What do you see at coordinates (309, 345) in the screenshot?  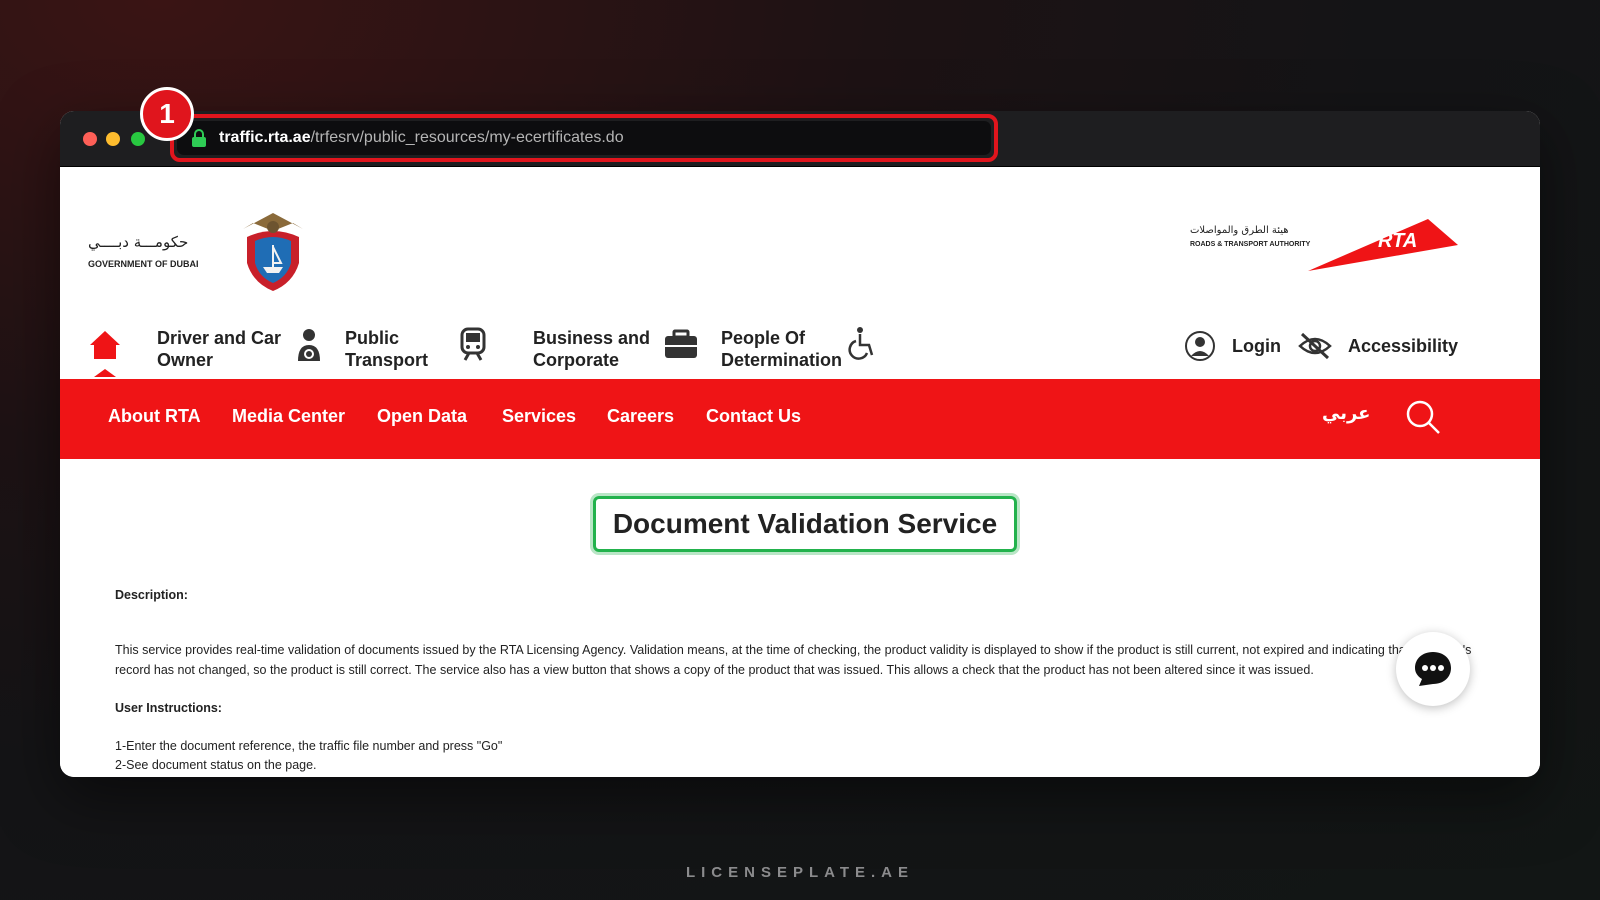 I see `person-icon` at bounding box center [309, 345].